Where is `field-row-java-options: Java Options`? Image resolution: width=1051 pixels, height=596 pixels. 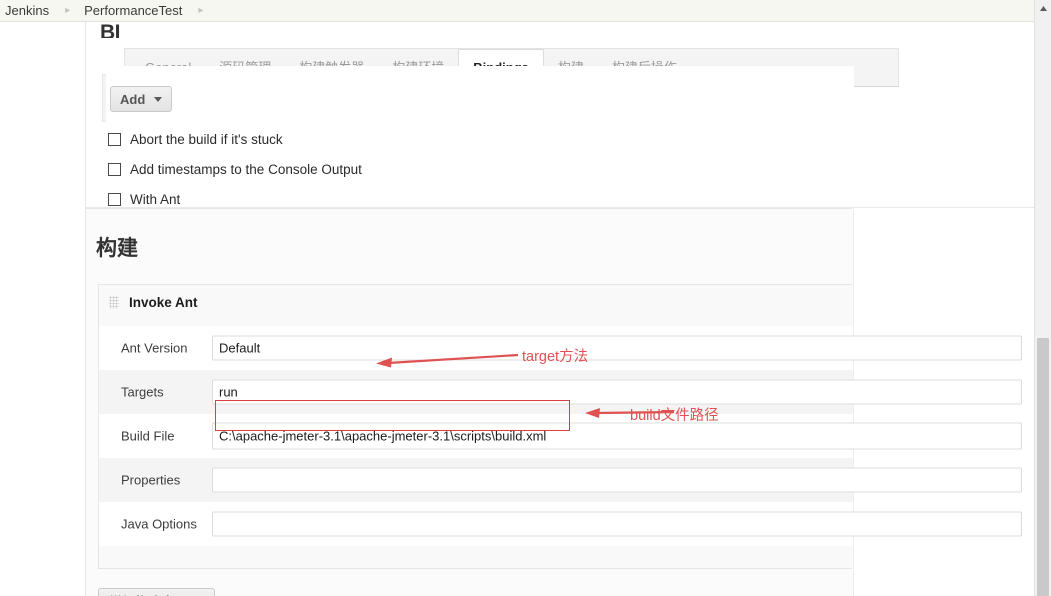 field-row-java-options: Java Options is located at coordinates (560, 524).